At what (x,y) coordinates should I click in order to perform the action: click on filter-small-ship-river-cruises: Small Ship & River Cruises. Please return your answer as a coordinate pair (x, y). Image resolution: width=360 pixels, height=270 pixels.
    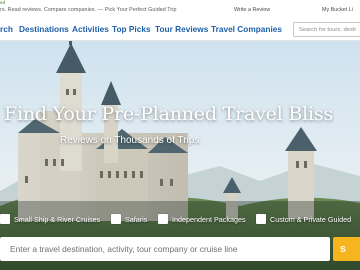
    Looking at the image, I should click on (50, 219).